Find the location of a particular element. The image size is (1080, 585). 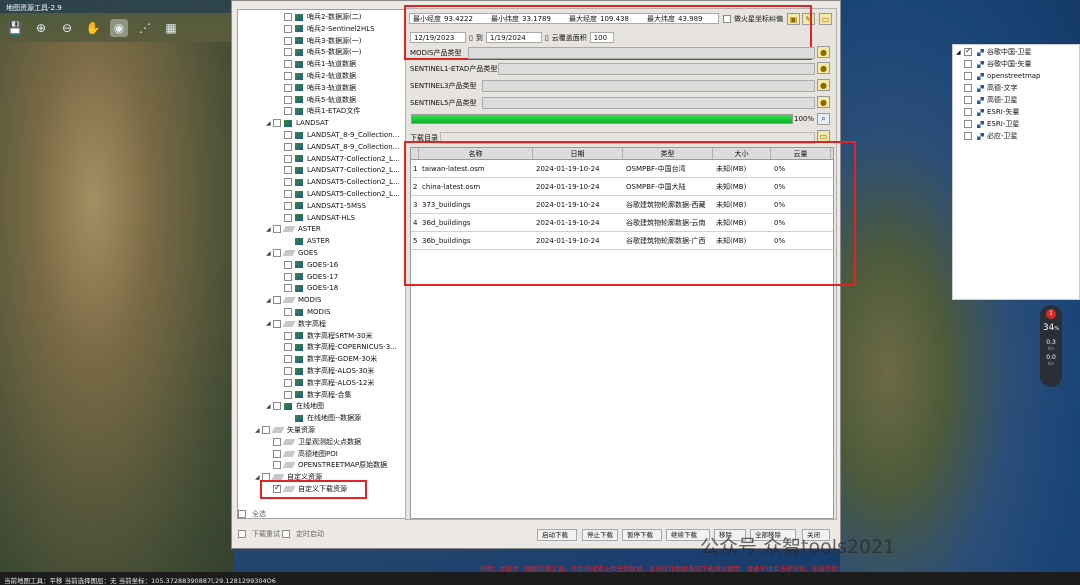

zoom-in-icon: ⊕ is located at coordinates (41, 28).